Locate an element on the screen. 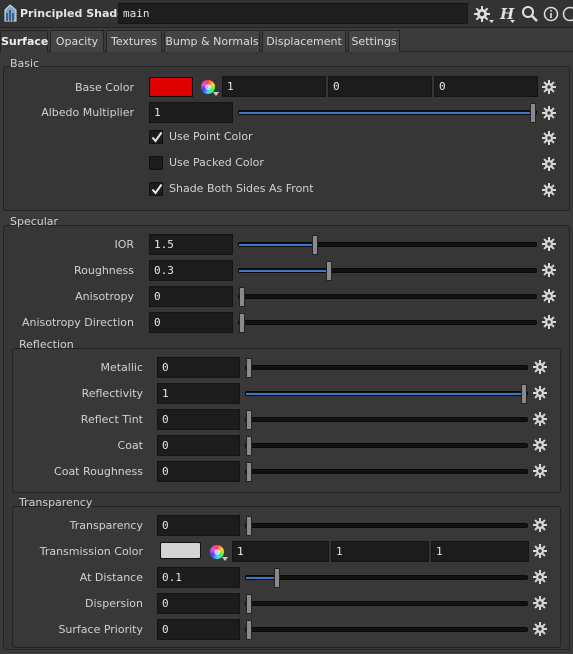  info-icon is located at coordinates (551, 14).